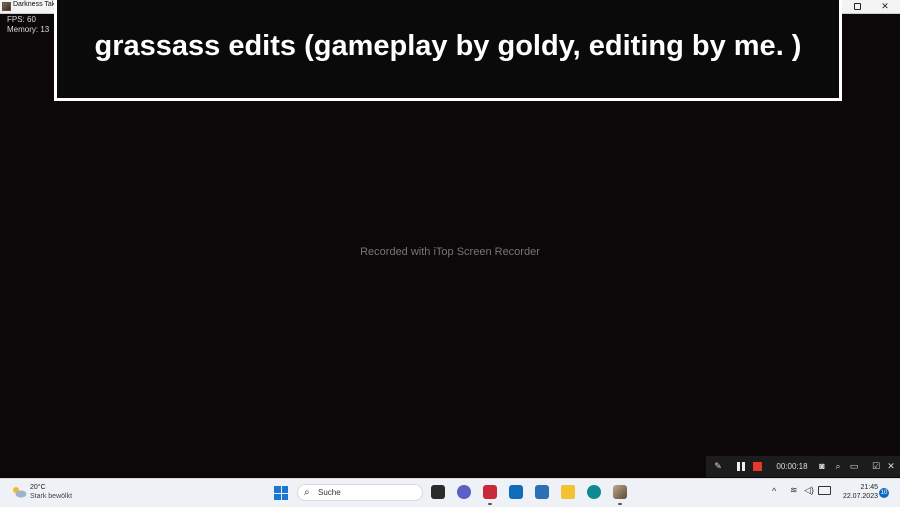 This screenshot has height=507, width=900. I want to click on close-button: ✕, so click(885, 6).